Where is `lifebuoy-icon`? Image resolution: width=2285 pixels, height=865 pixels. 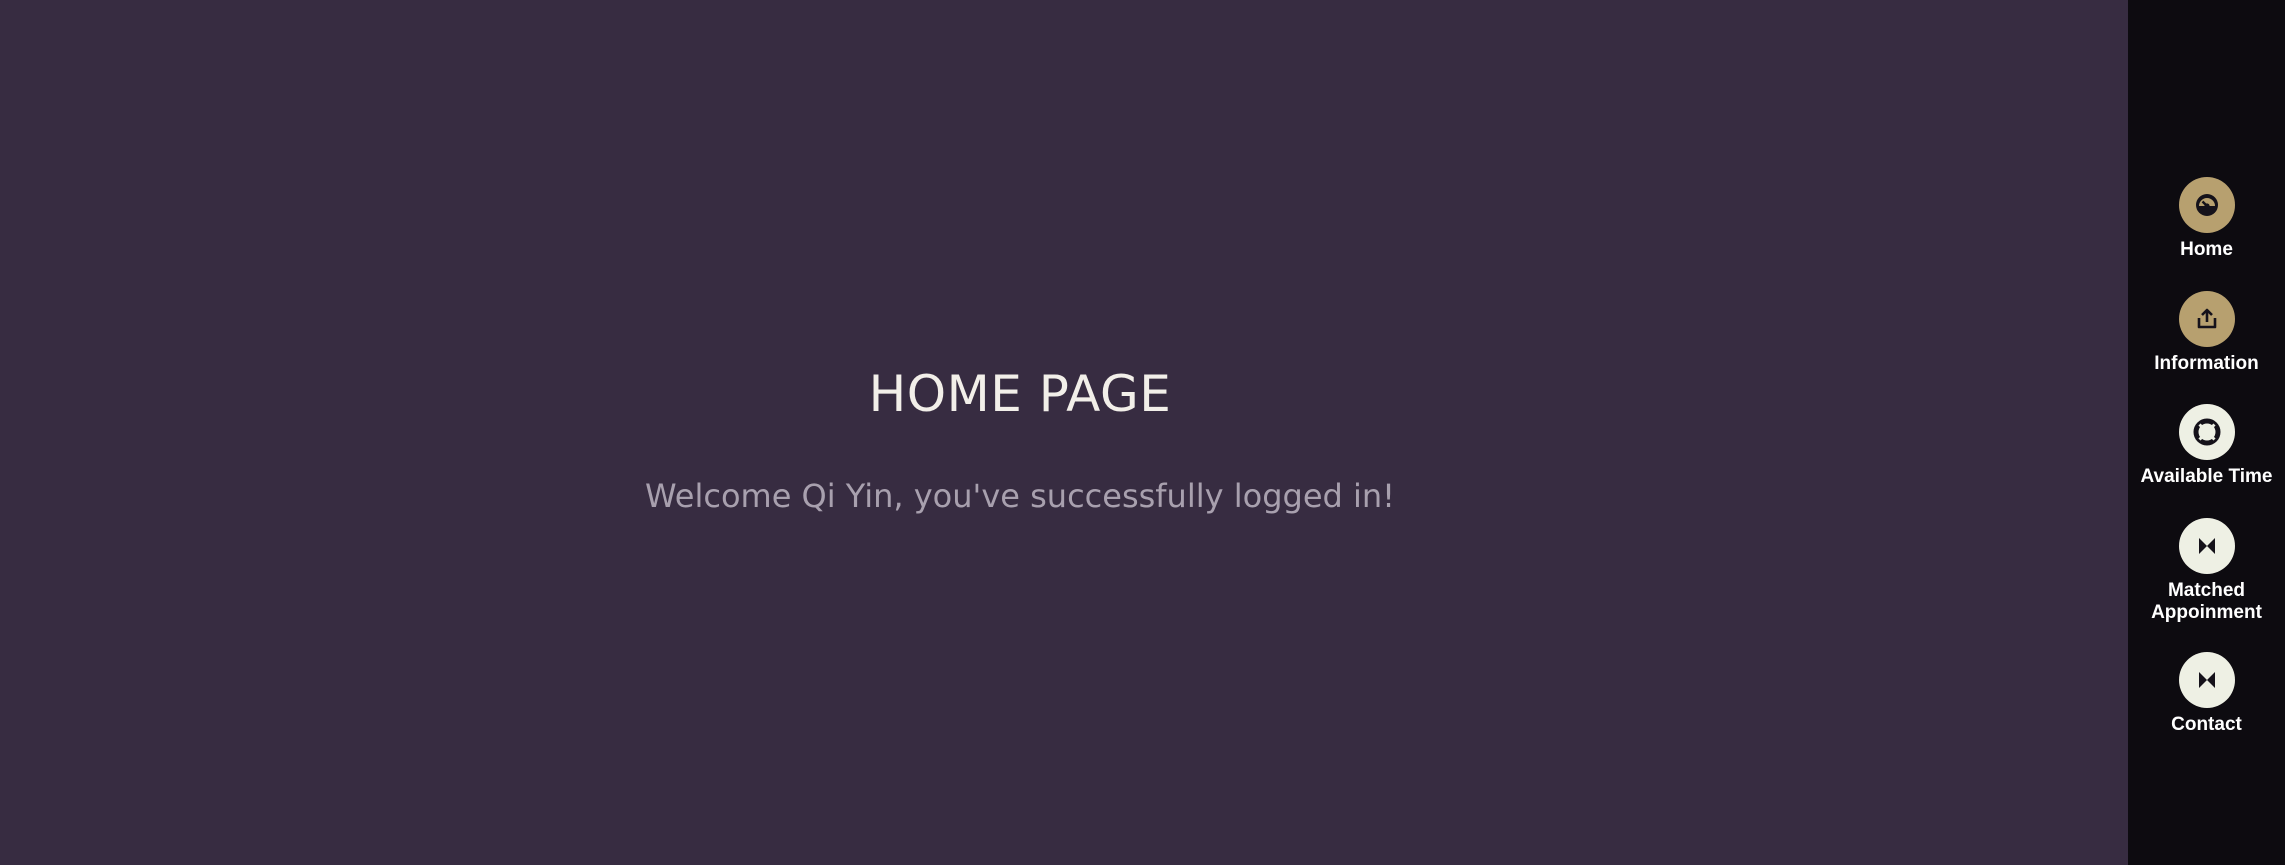 lifebuoy-icon is located at coordinates (2206, 432).